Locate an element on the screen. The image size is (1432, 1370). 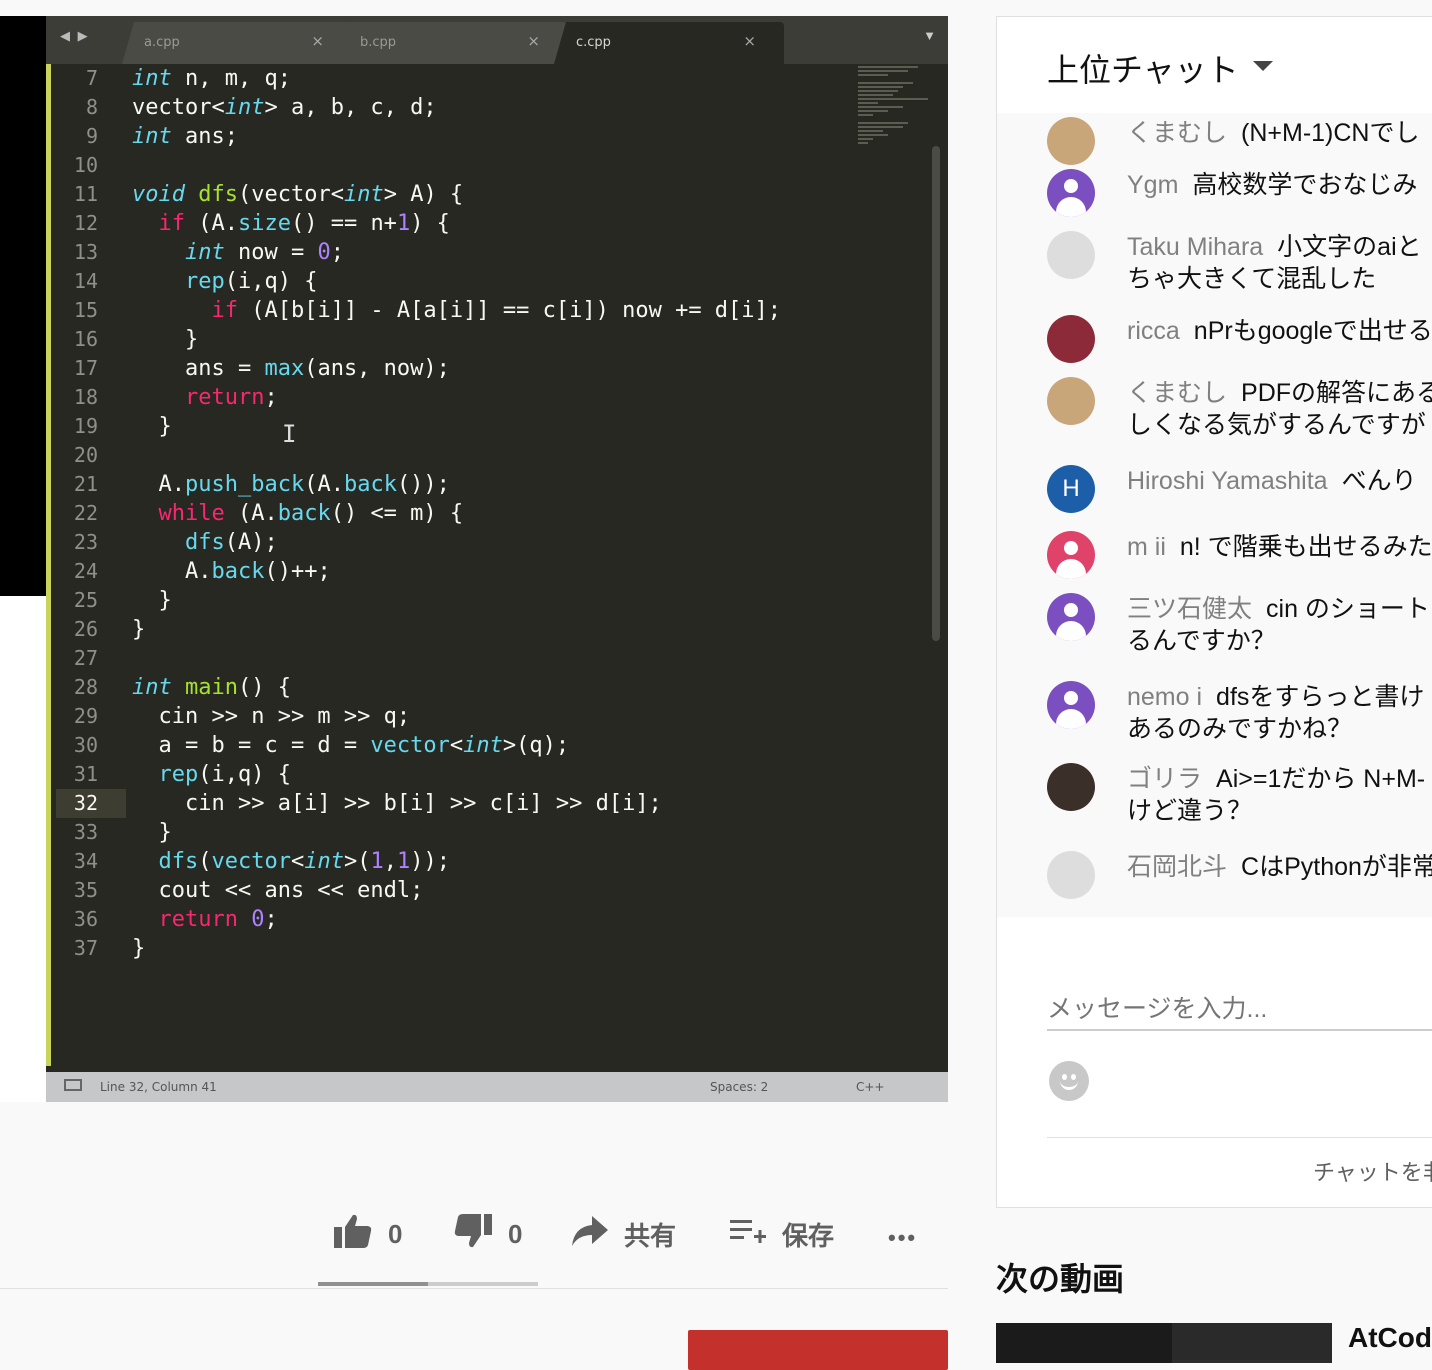
line-number: 31 is located at coordinates (85, 774).